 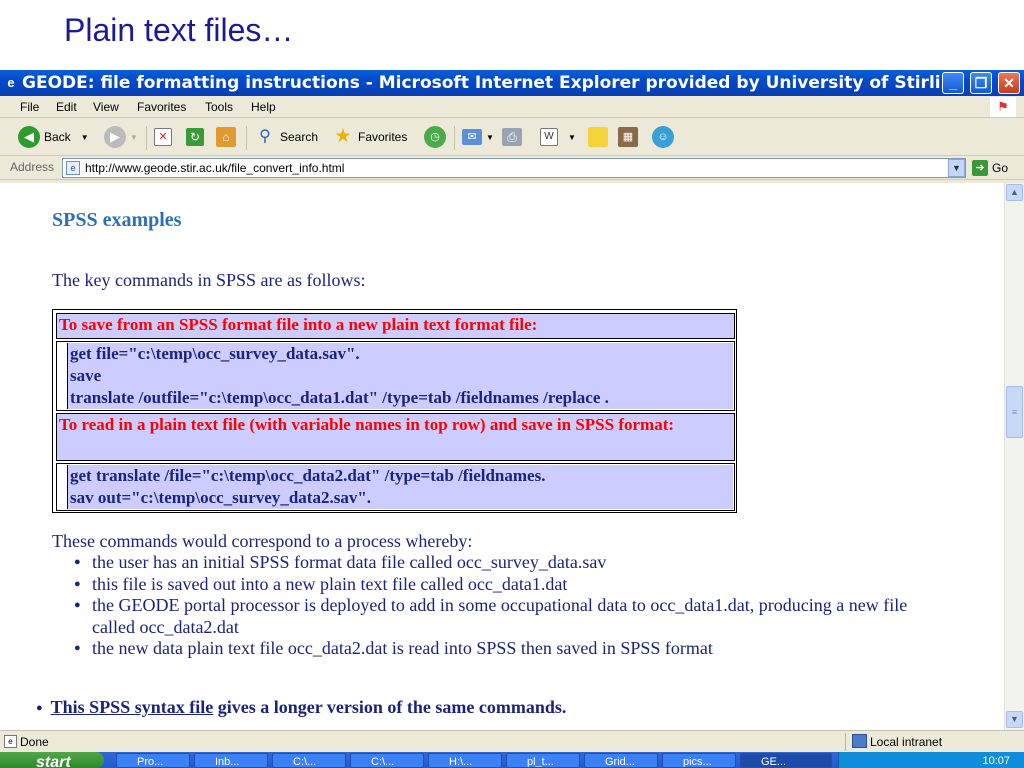 I want to click on back-button: ◀ Back ▼, so click(x=53, y=137).